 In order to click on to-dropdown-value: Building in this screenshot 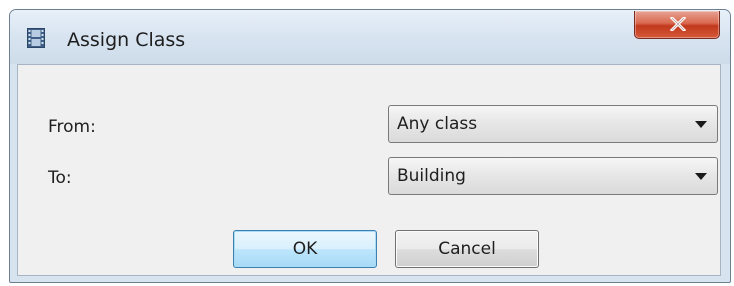, I will do `click(431, 176)`.